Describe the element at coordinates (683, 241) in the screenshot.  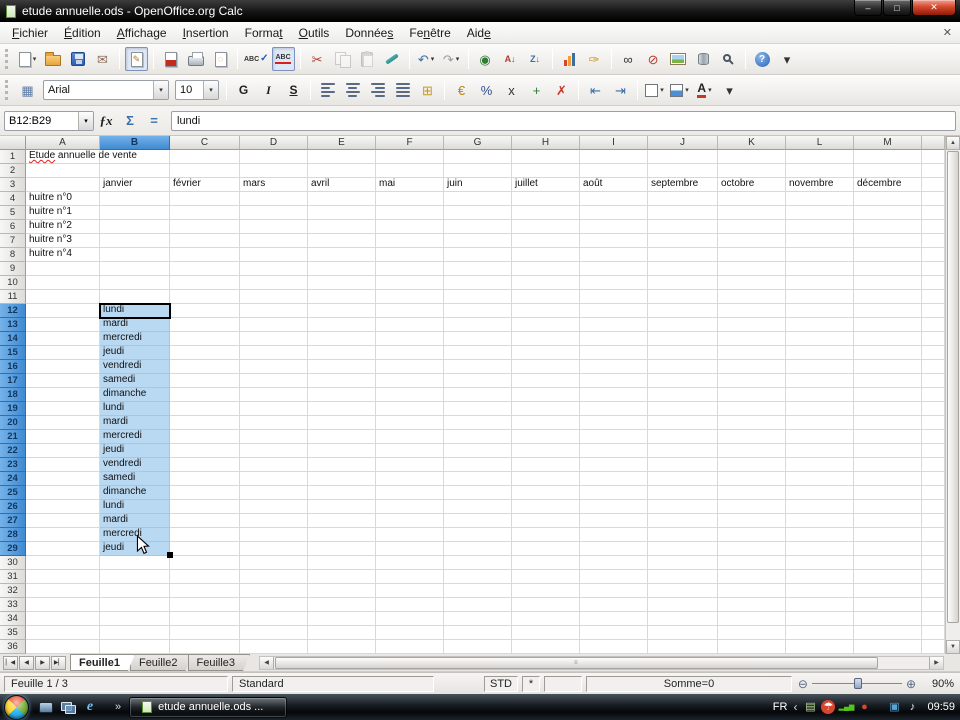
I see `cell-J7` at that location.